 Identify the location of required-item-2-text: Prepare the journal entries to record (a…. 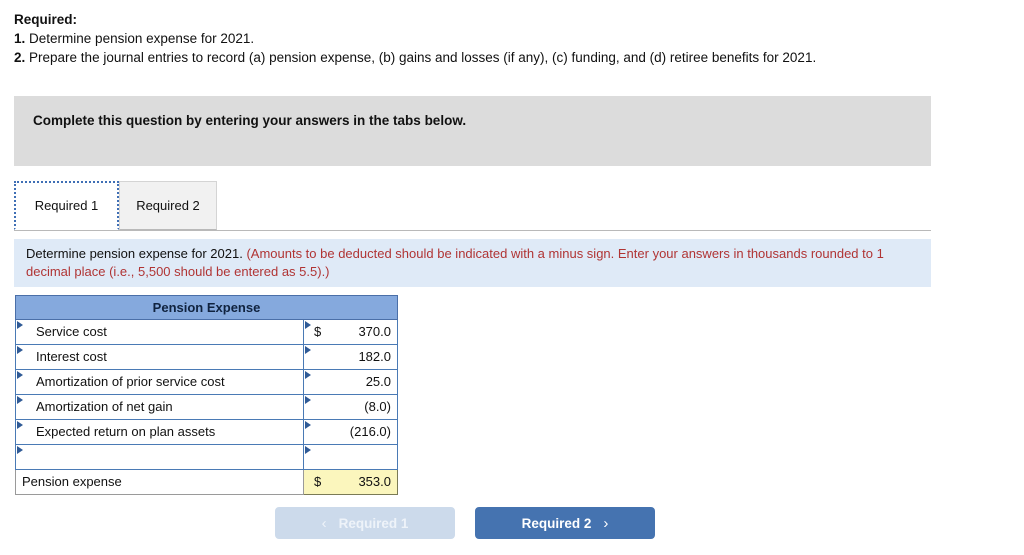
(423, 57).